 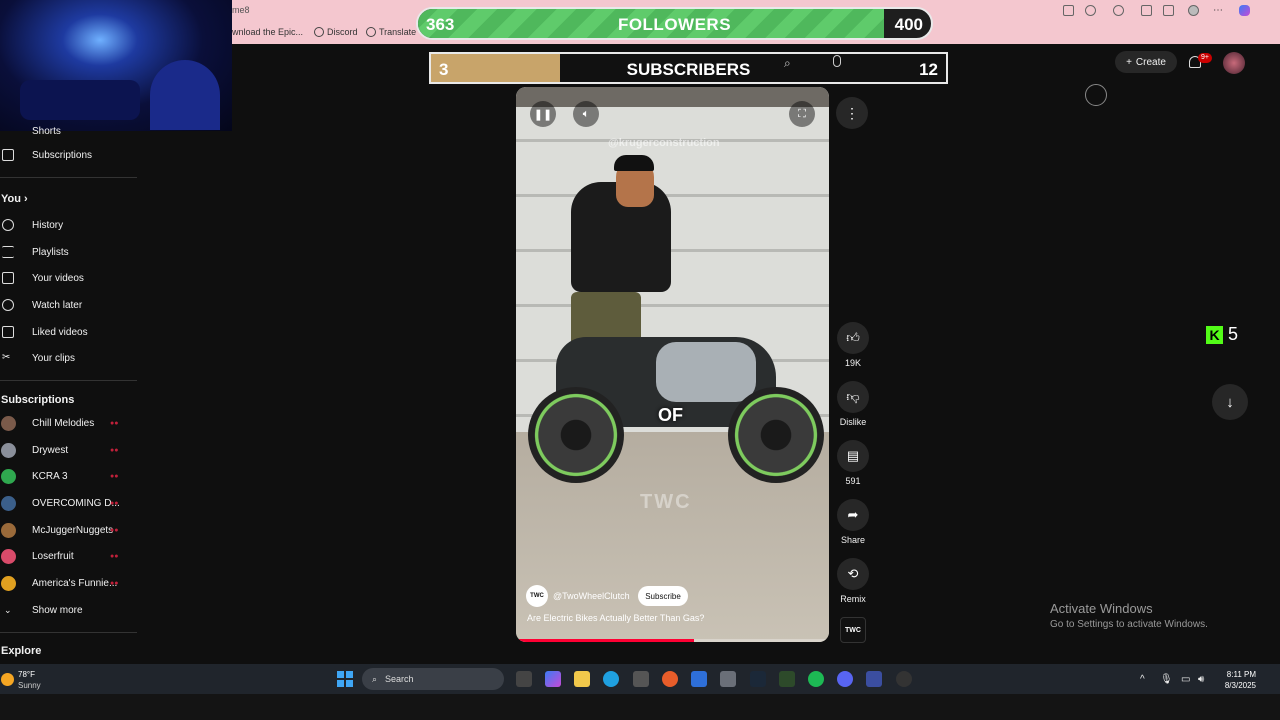 I want to click on video-progress-bar, so click(x=672, y=640).